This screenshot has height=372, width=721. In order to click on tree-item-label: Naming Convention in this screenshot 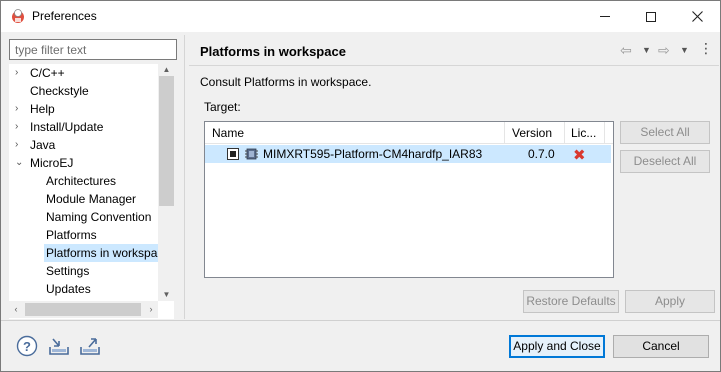, I will do `click(99, 217)`.